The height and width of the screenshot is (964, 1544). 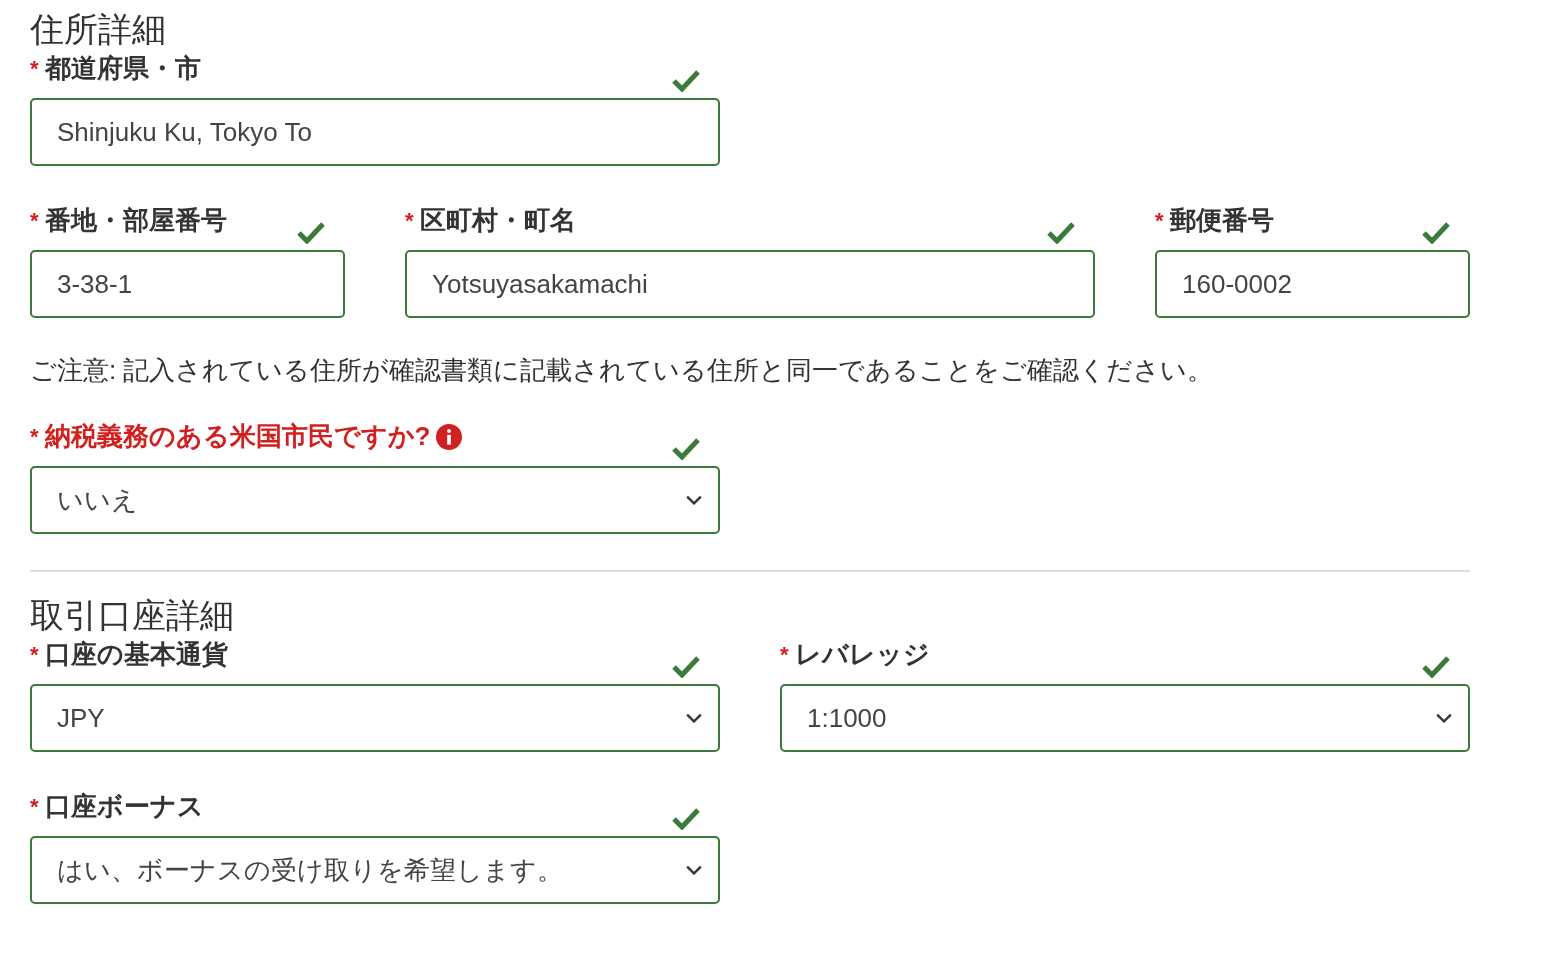 I want to click on field-label: 郵便番号, so click(x=1221, y=220).